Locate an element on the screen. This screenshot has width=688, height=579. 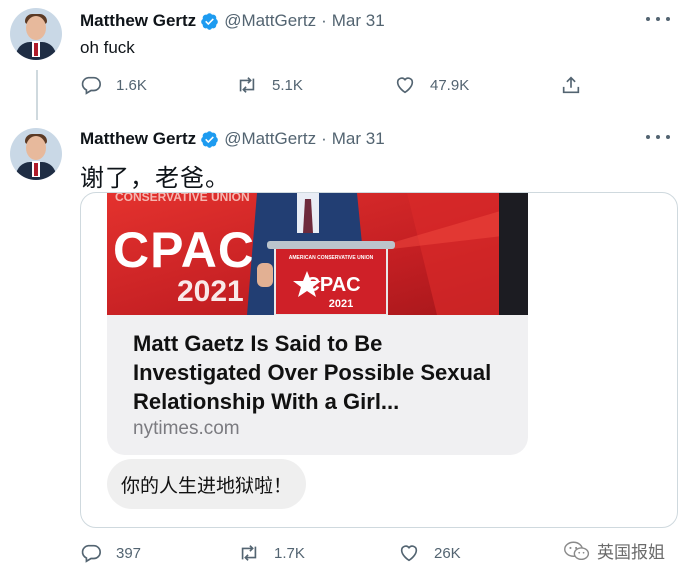
tweet-actions: 1.6K 5.1K 47.9K is located at coordinates (340, 86).